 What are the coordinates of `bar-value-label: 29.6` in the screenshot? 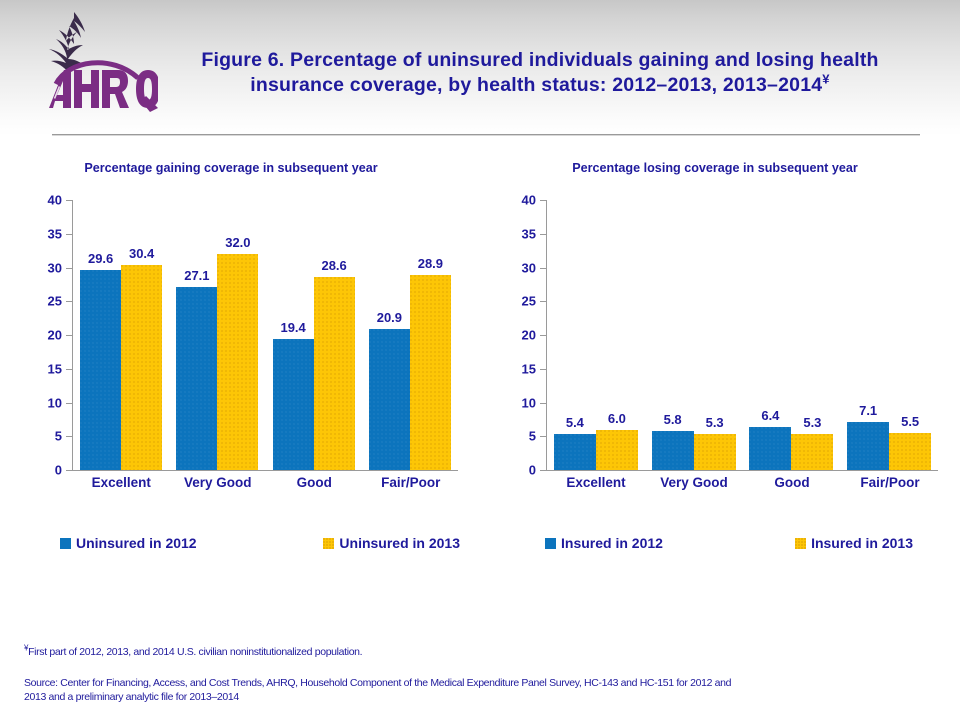 It's located at (100, 259).